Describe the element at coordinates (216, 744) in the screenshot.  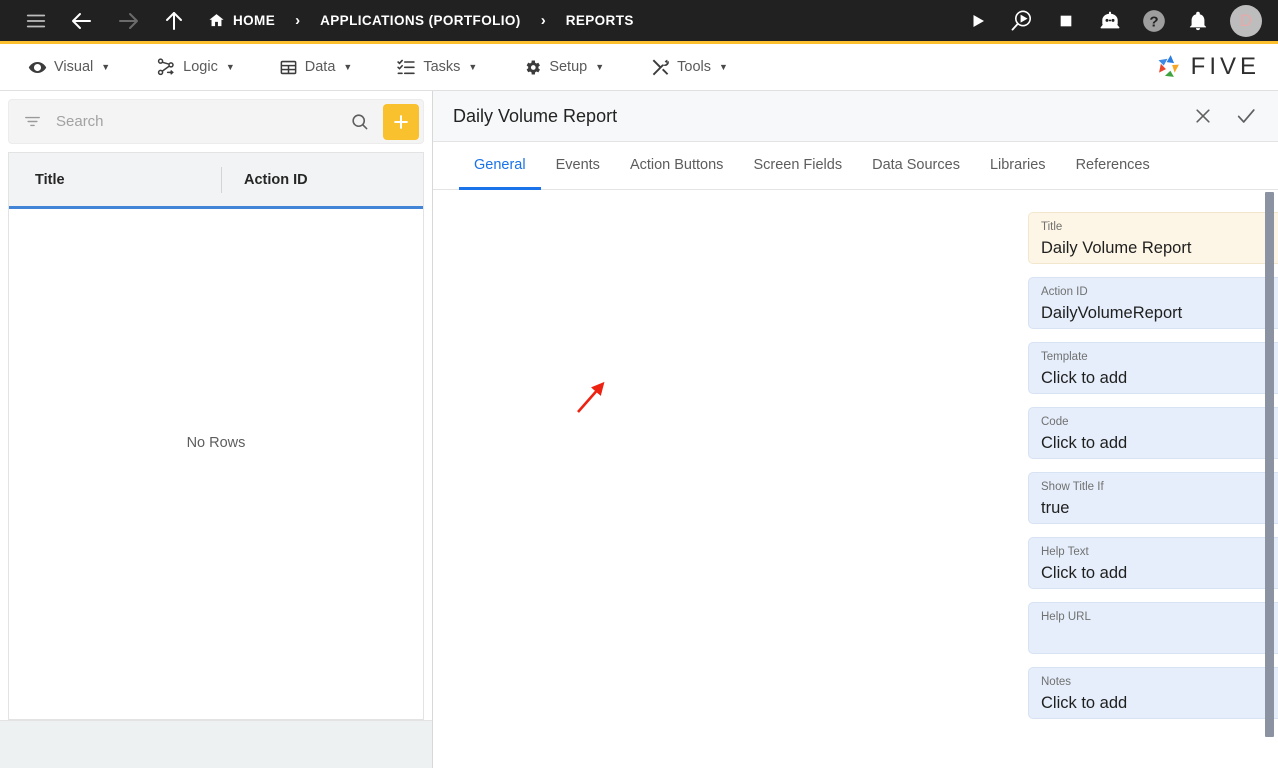
I see `grid-footer` at that location.